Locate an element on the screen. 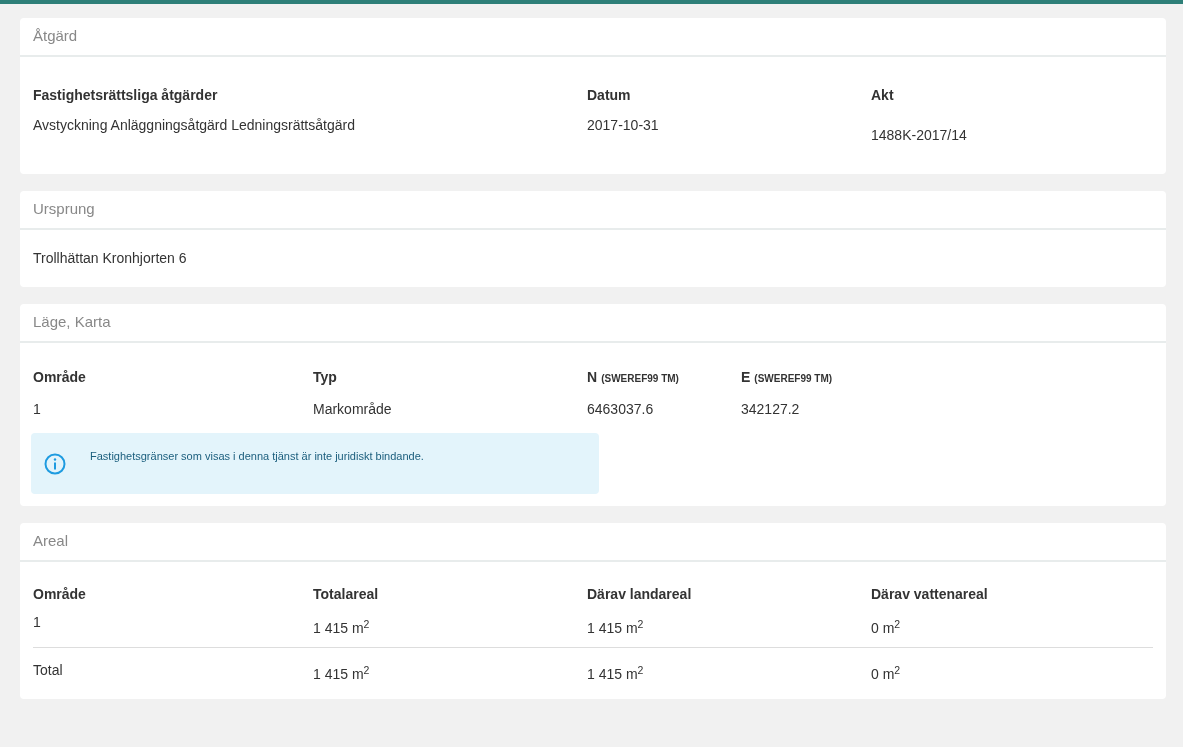  column-header: Datum is located at coordinates (609, 95).